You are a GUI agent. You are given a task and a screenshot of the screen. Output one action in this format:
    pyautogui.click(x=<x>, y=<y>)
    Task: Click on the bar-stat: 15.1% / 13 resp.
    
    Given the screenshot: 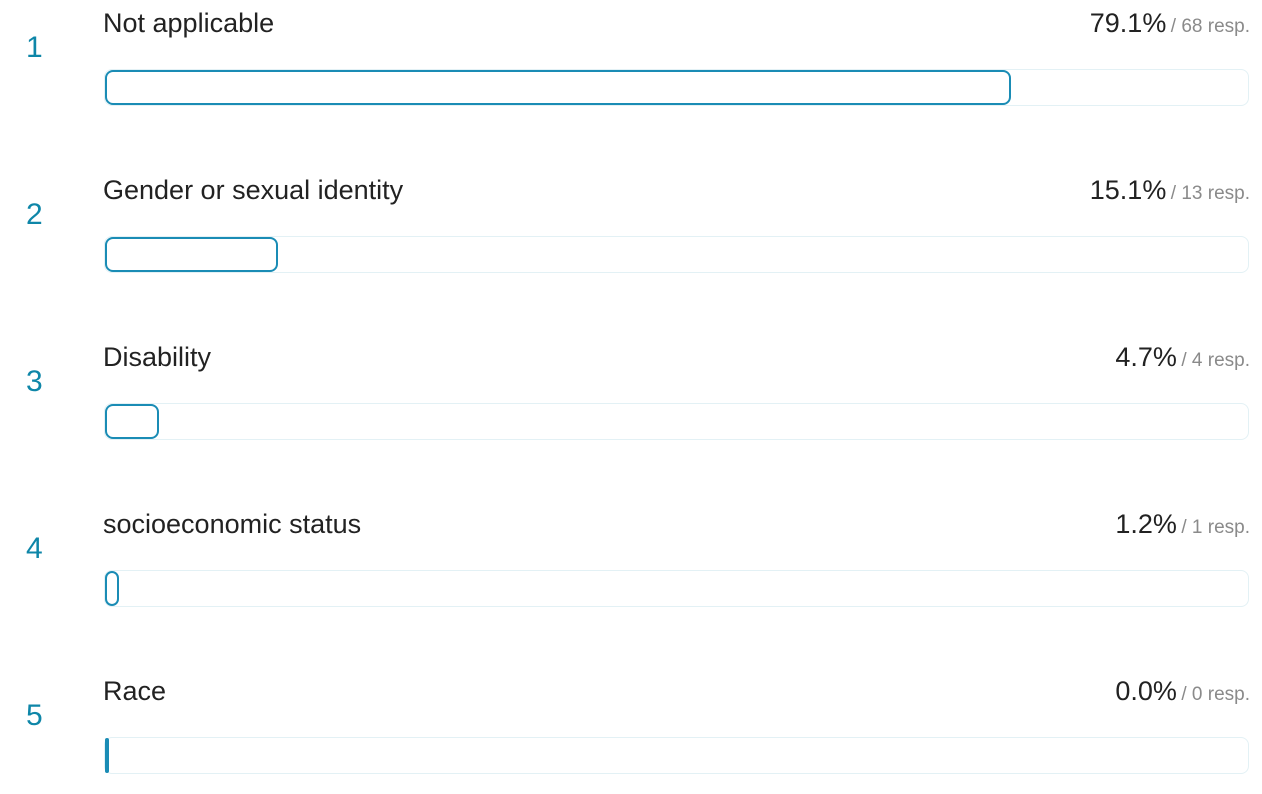 What is the action you would take?
    pyautogui.click(x=1170, y=190)
    